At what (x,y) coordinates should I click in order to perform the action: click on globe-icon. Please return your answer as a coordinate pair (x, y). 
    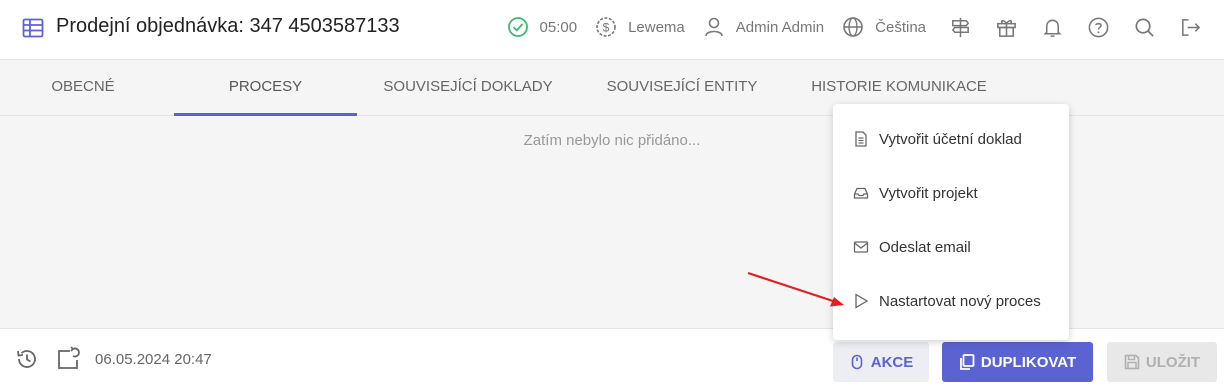
    Looking at the image, I should click on (853, 27).